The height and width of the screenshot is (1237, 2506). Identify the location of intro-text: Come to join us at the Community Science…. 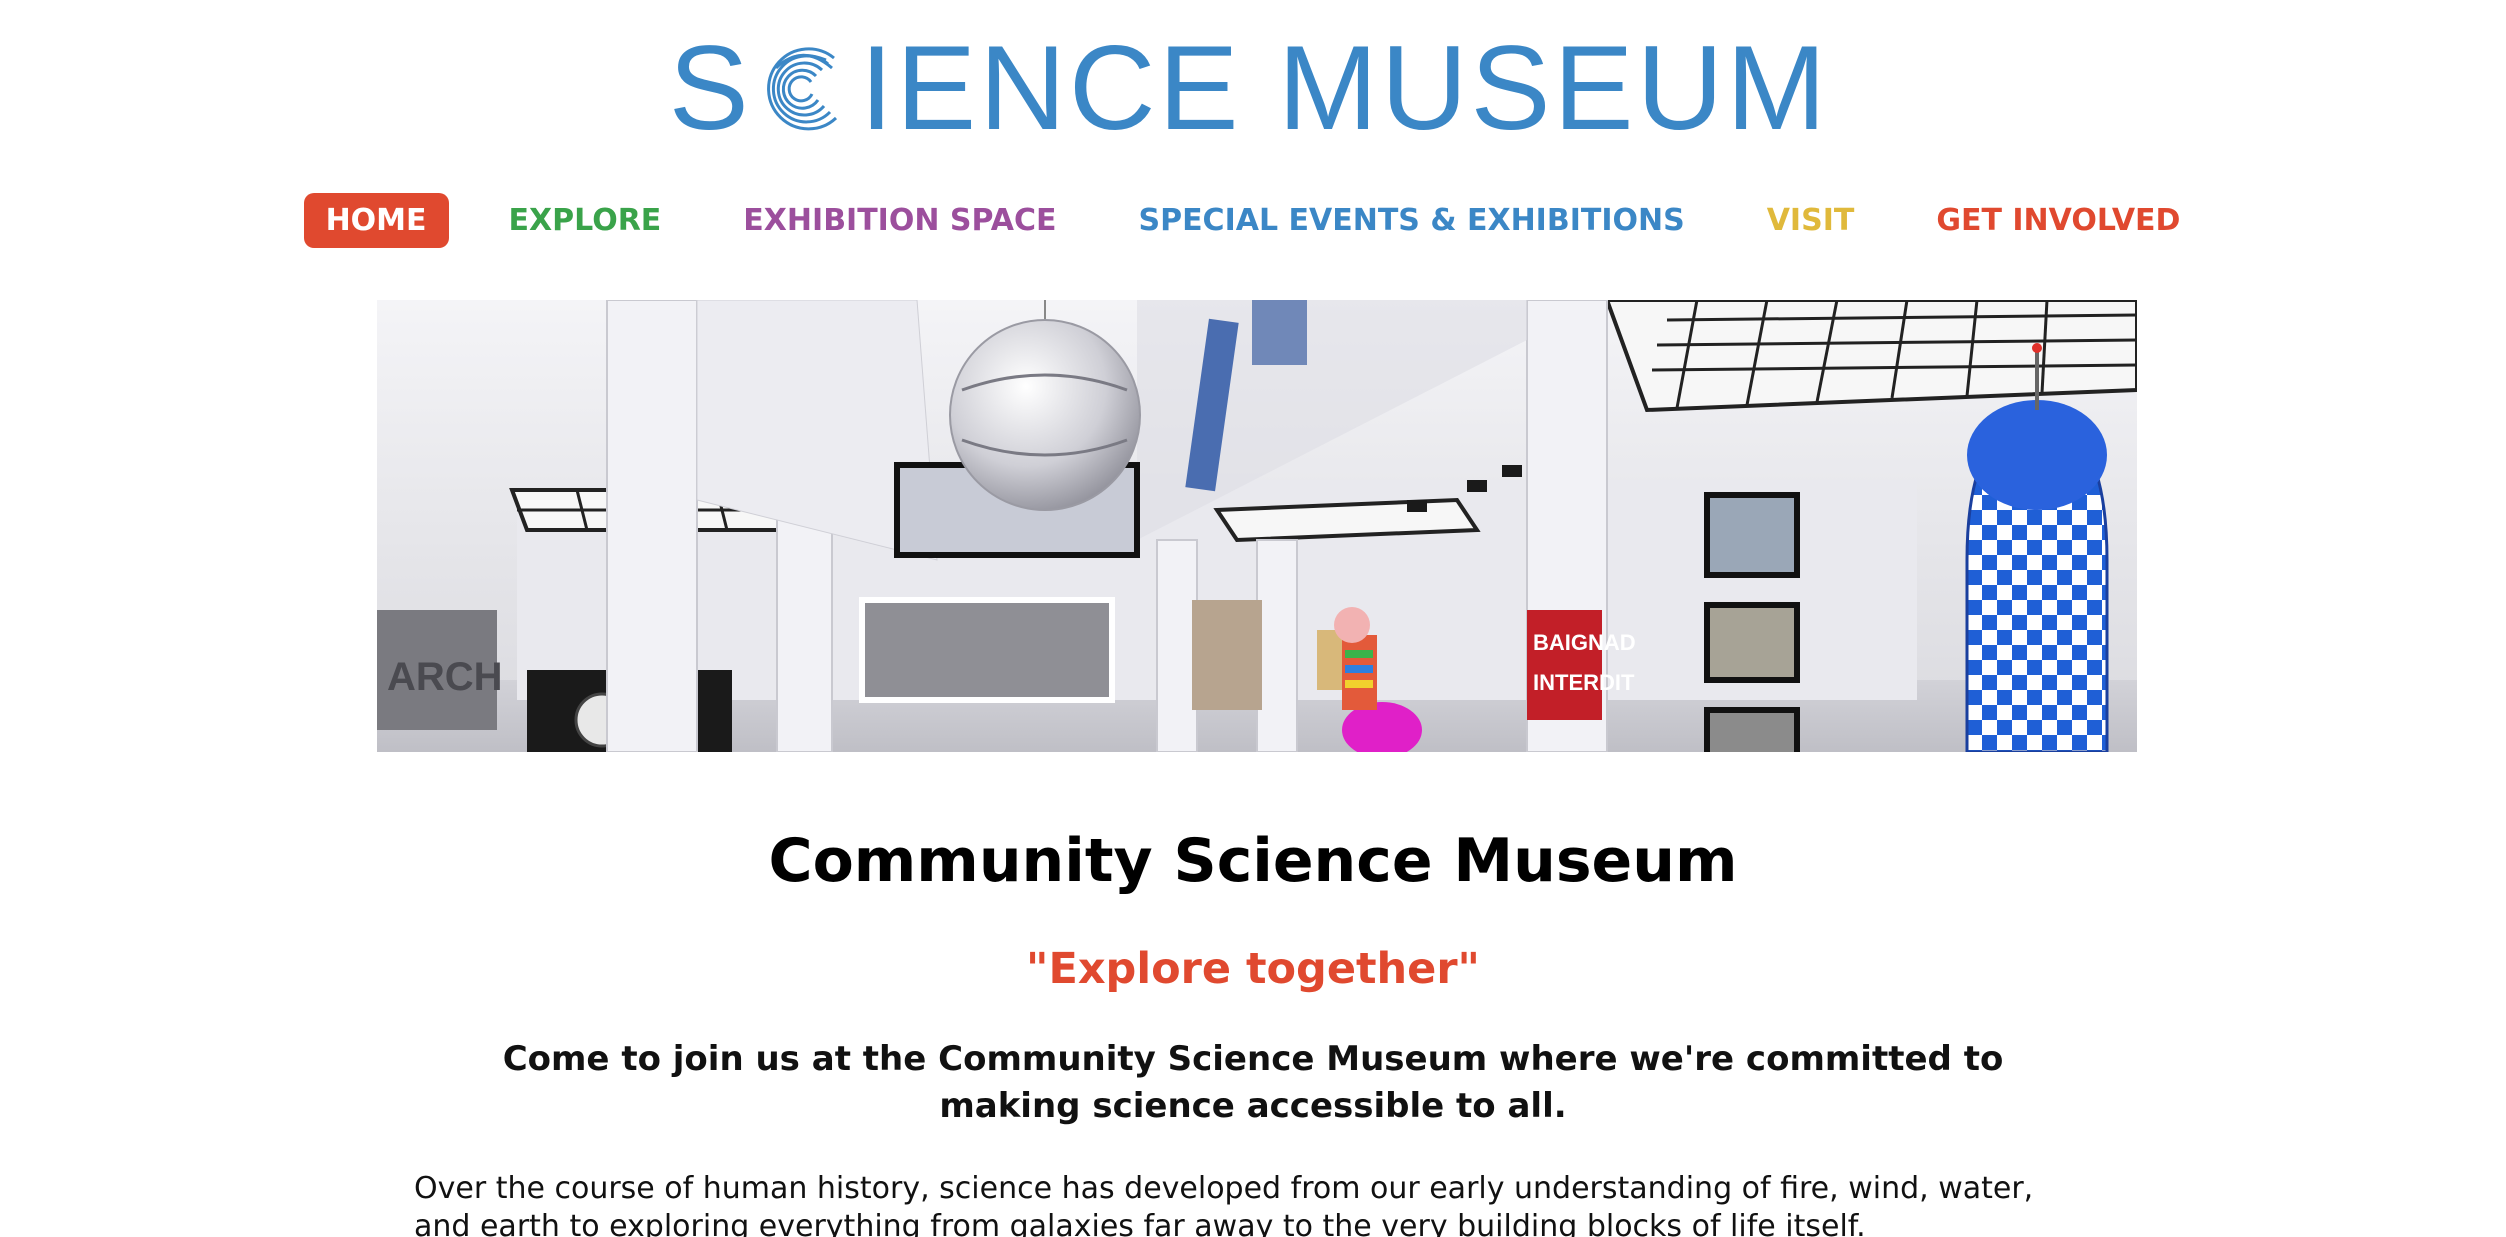
(1253, 1082).